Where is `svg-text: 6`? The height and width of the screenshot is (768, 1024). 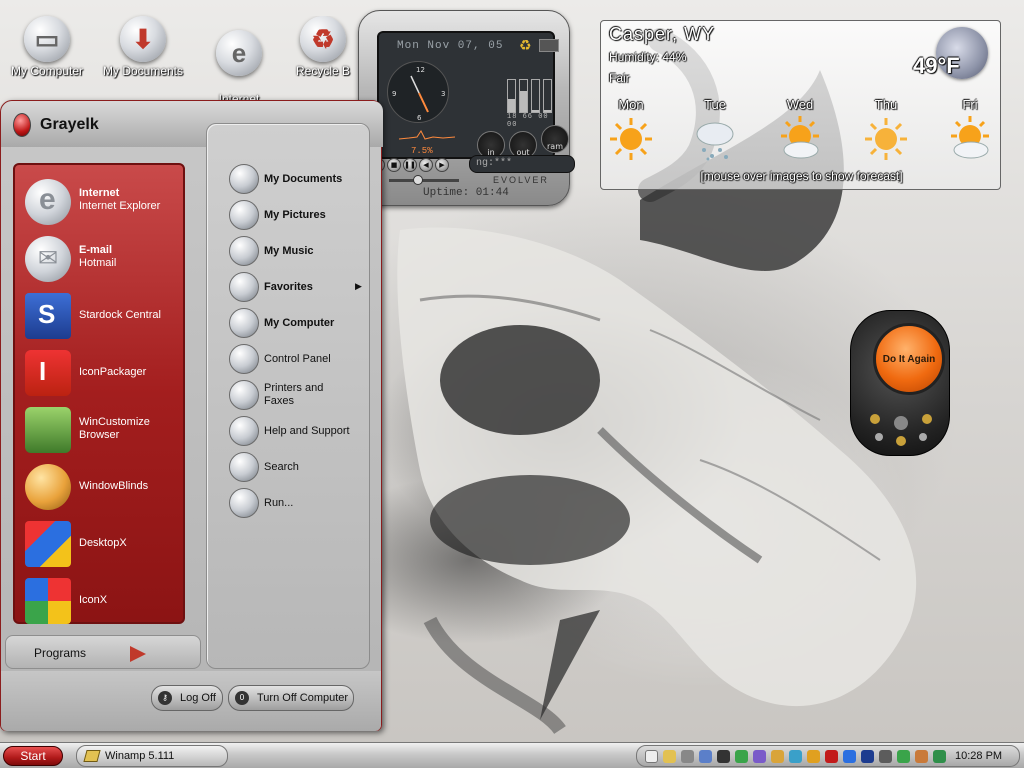
svg-text: 6 is located at coordinates (419, 118).